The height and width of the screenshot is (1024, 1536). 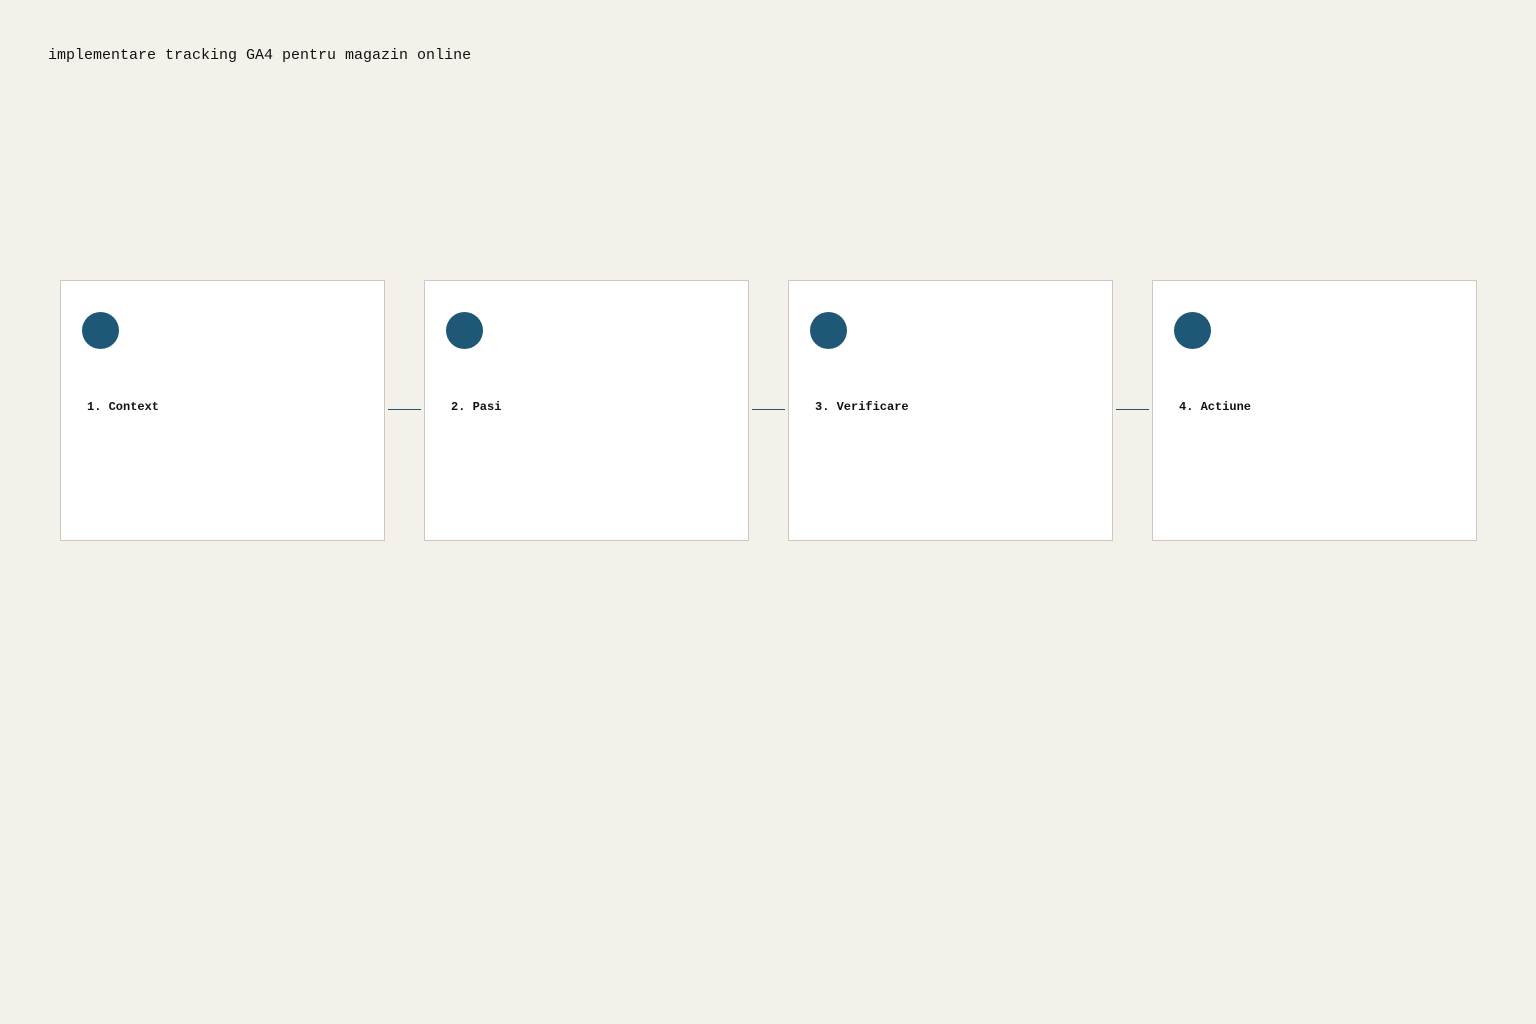 I want to click on step-card-actiune: 4. Actiune, so click(x=1314, y=410).